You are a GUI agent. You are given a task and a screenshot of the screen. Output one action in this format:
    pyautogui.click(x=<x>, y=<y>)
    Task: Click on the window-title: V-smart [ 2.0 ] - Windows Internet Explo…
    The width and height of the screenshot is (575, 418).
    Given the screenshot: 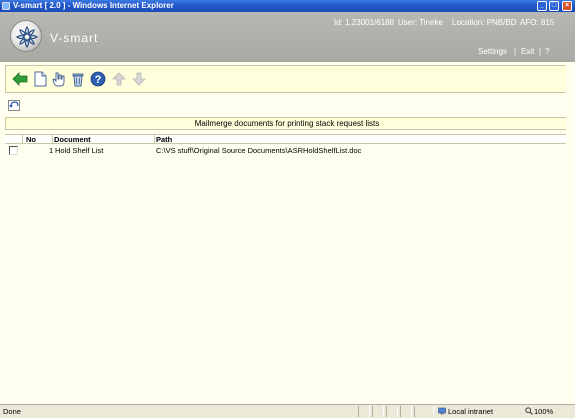 What is the action you would take?
    pyautogui.click(x=93, y=5)
    